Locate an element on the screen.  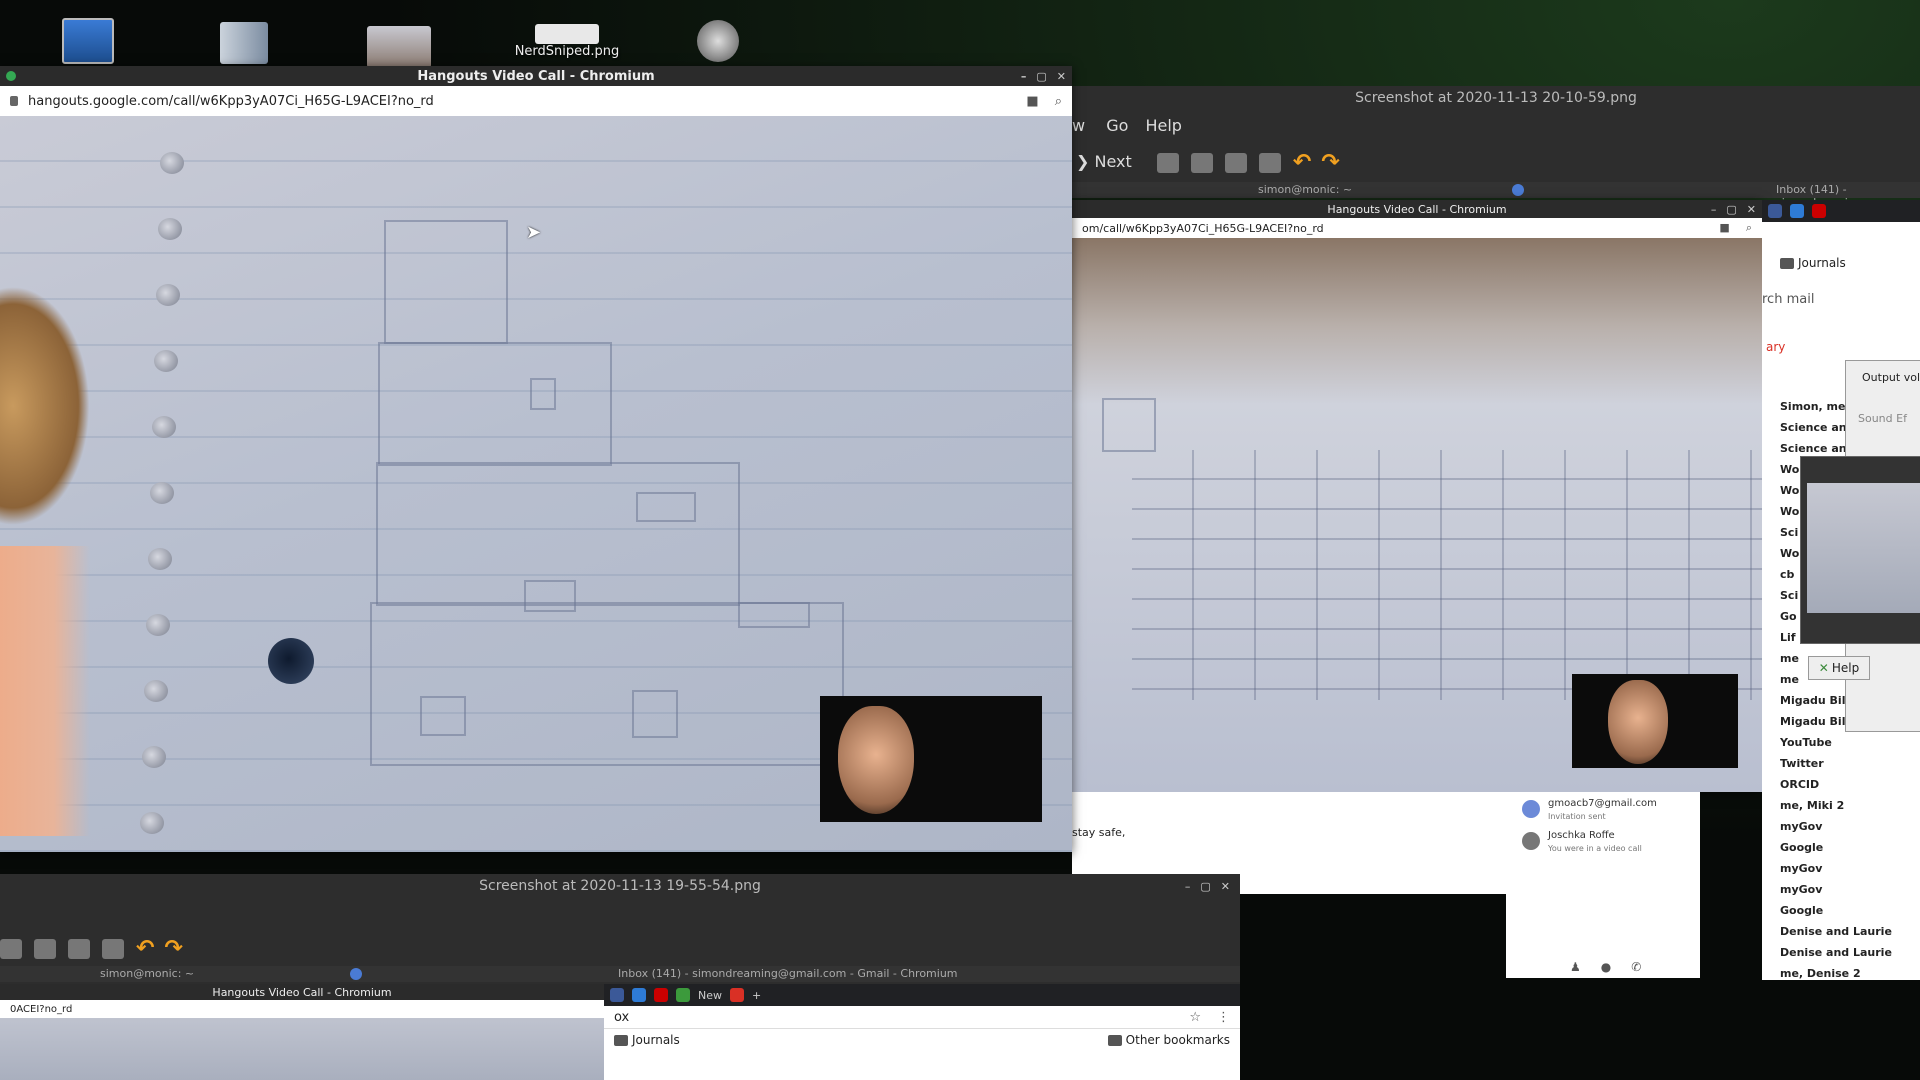
gmail-category-label: ary is located at coordinates (1776, 347).